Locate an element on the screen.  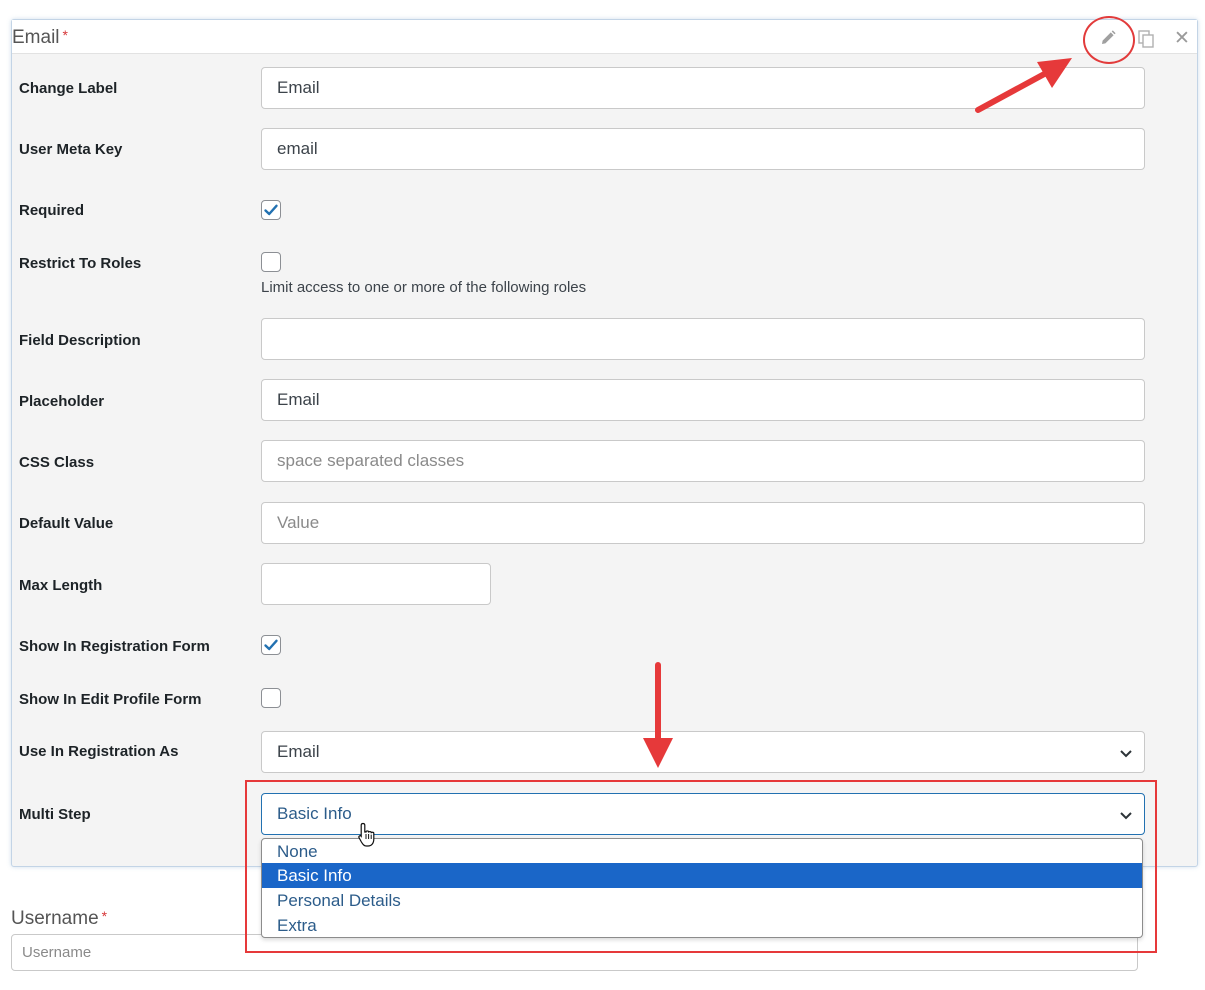
username-field-label: Username * is located at coordinates (59, 918).